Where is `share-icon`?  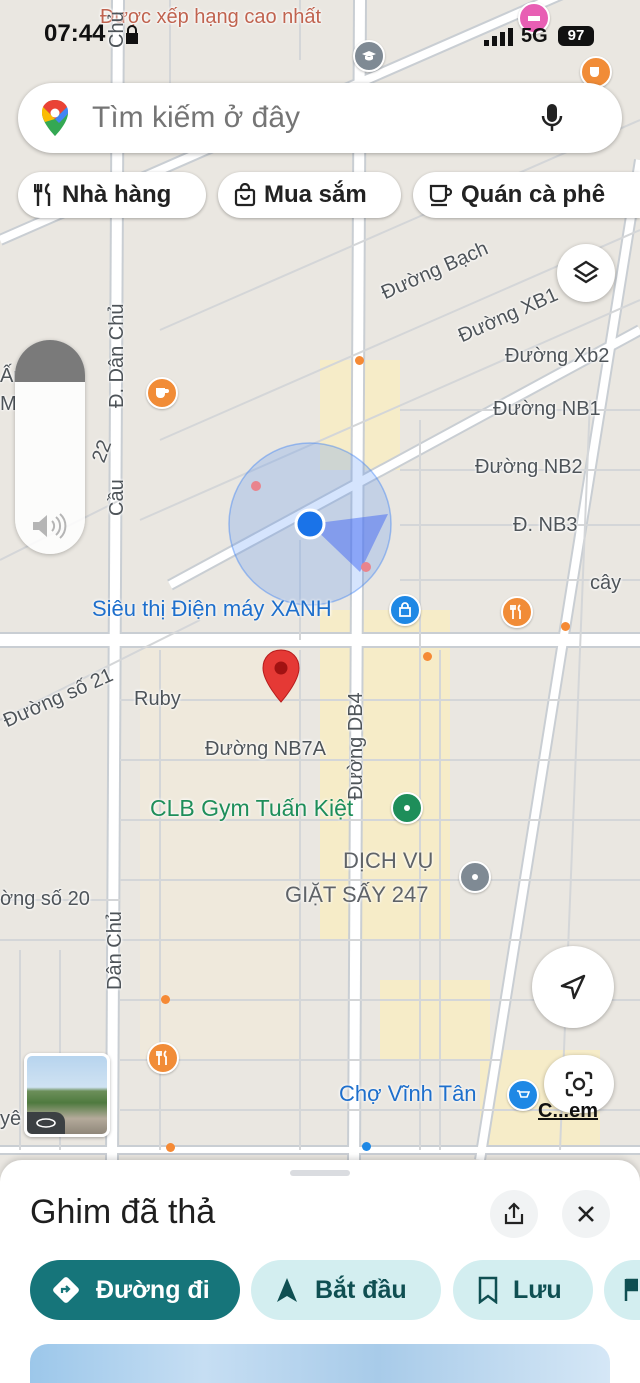 share-icon is located at coordinates (514, 1213).